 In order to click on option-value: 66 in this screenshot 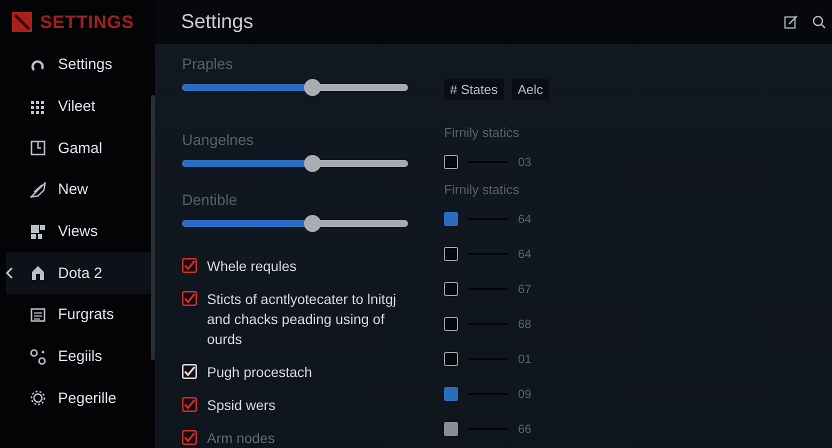, I will do `click(525, 429)`.